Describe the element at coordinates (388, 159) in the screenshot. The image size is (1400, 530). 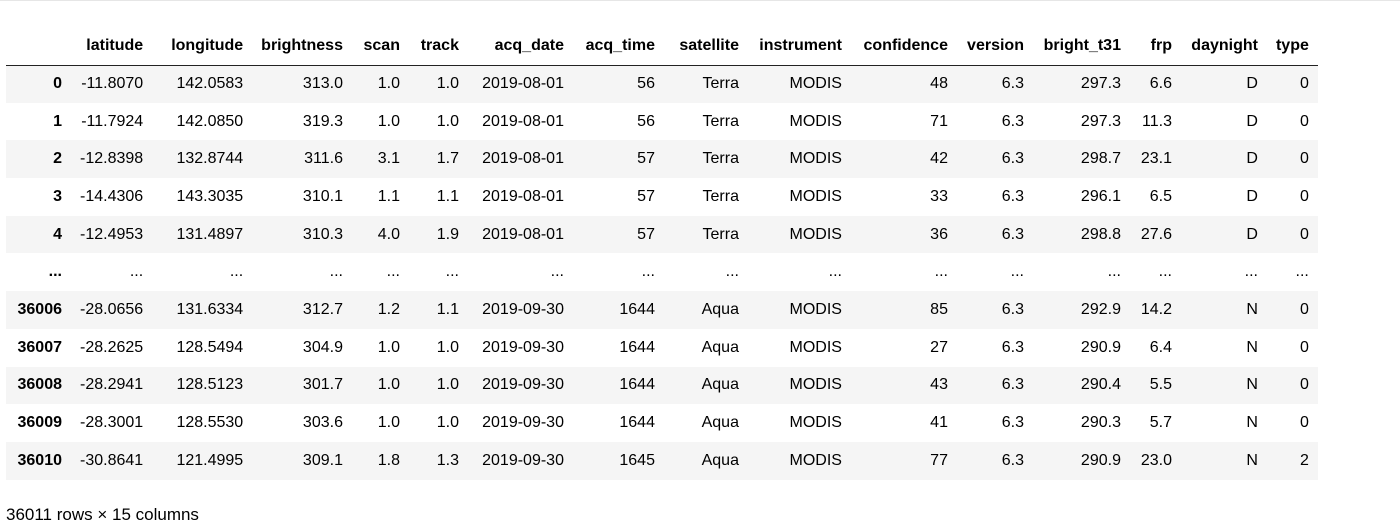
I see `cell-scan: 3.1` at that location.